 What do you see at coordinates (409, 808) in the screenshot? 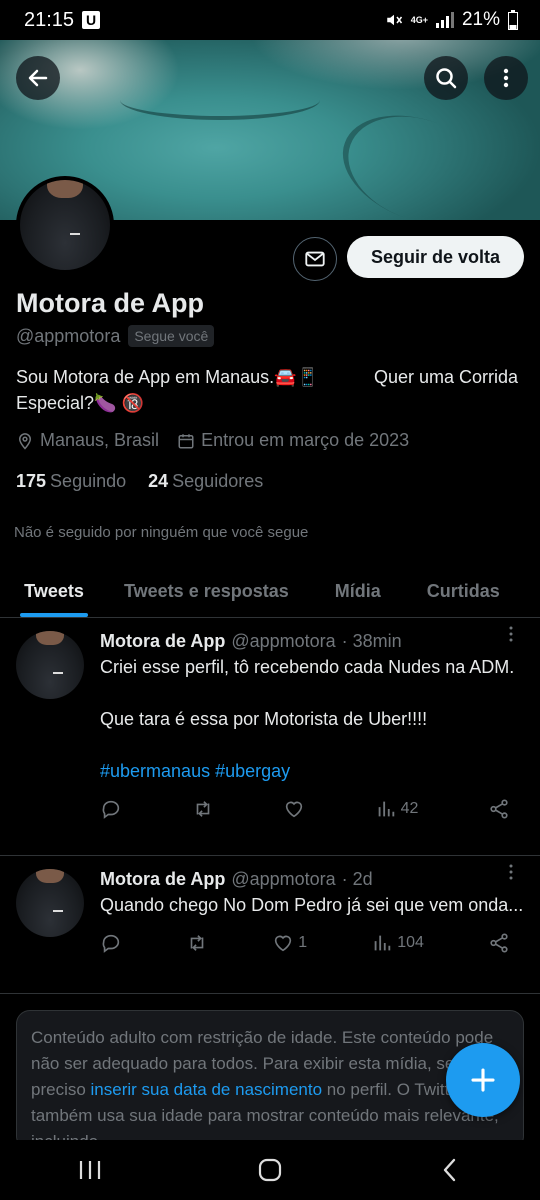
I see `views-count: 42` at bounding box center [409, 808].